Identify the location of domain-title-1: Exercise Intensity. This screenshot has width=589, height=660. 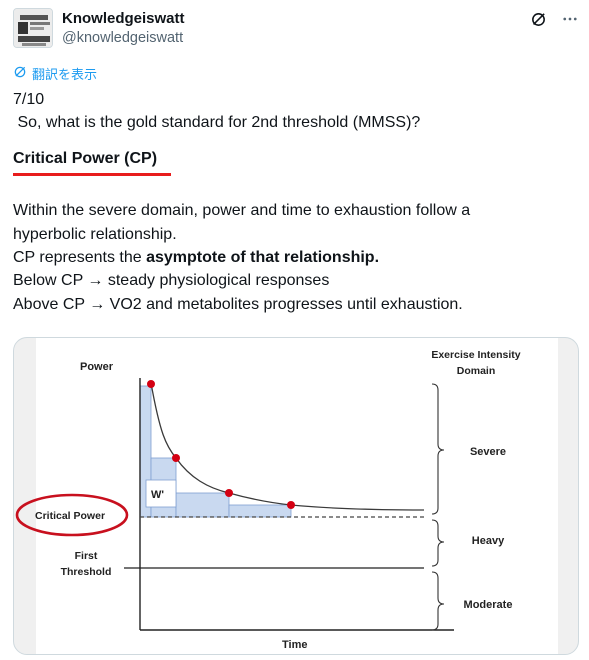
(475, 355).